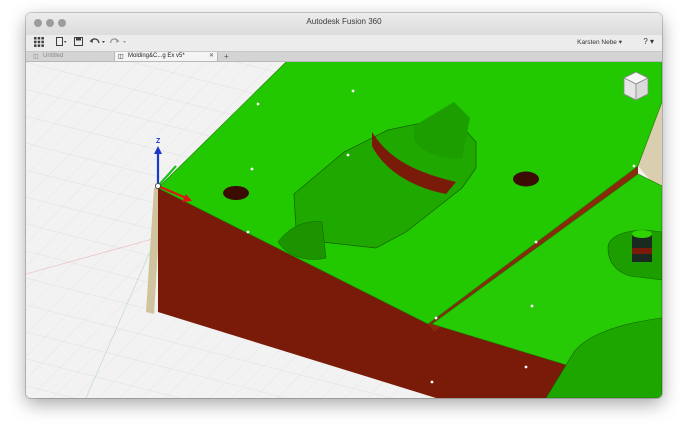  What do you see at coordinates (226, 56) in the screenshot?
I see `add-tab-icon: +` at bounding box center [226, 56].